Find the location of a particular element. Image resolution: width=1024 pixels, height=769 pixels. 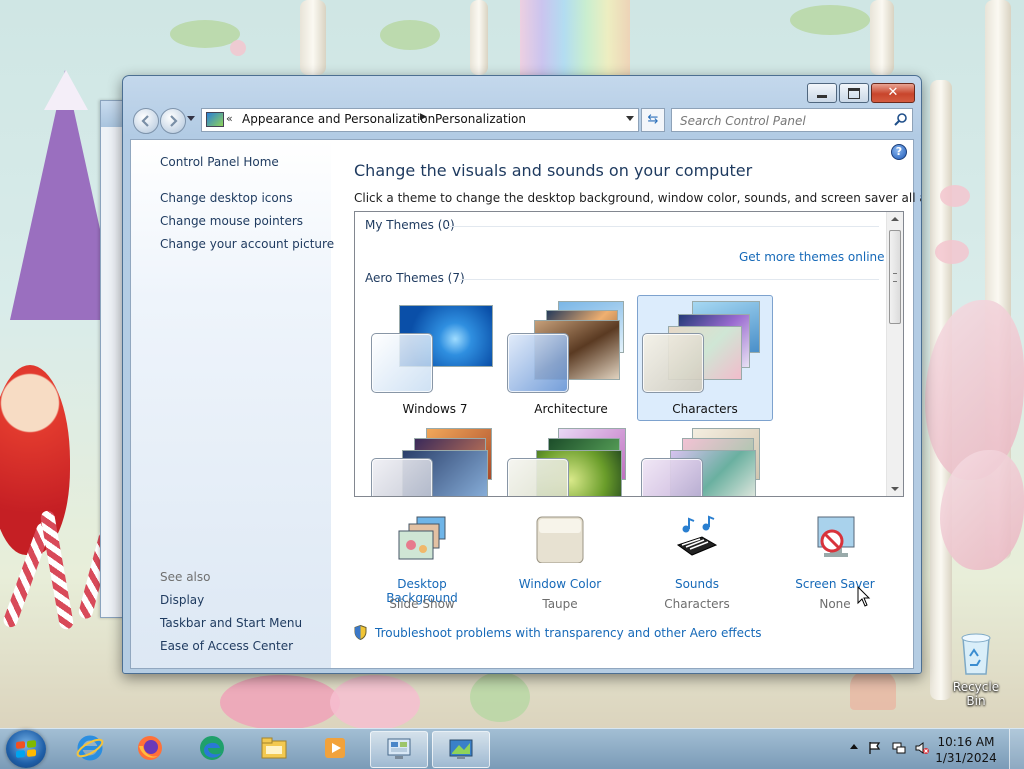

forward-arrow-icon is located at coordinates (174, 121).